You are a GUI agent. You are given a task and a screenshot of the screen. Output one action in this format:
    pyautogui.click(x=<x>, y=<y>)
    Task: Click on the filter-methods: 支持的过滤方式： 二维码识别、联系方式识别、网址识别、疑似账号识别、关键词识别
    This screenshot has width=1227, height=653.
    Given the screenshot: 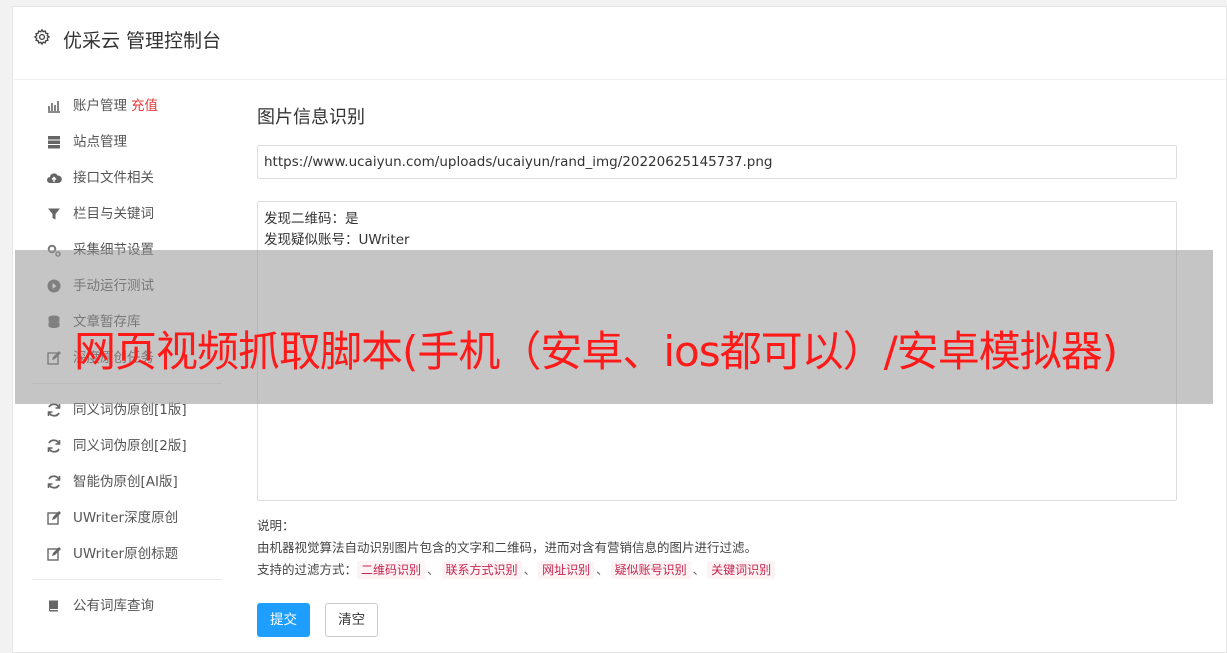 What is the action you would take?
    pyautogui.click(x=717, y=570)
    